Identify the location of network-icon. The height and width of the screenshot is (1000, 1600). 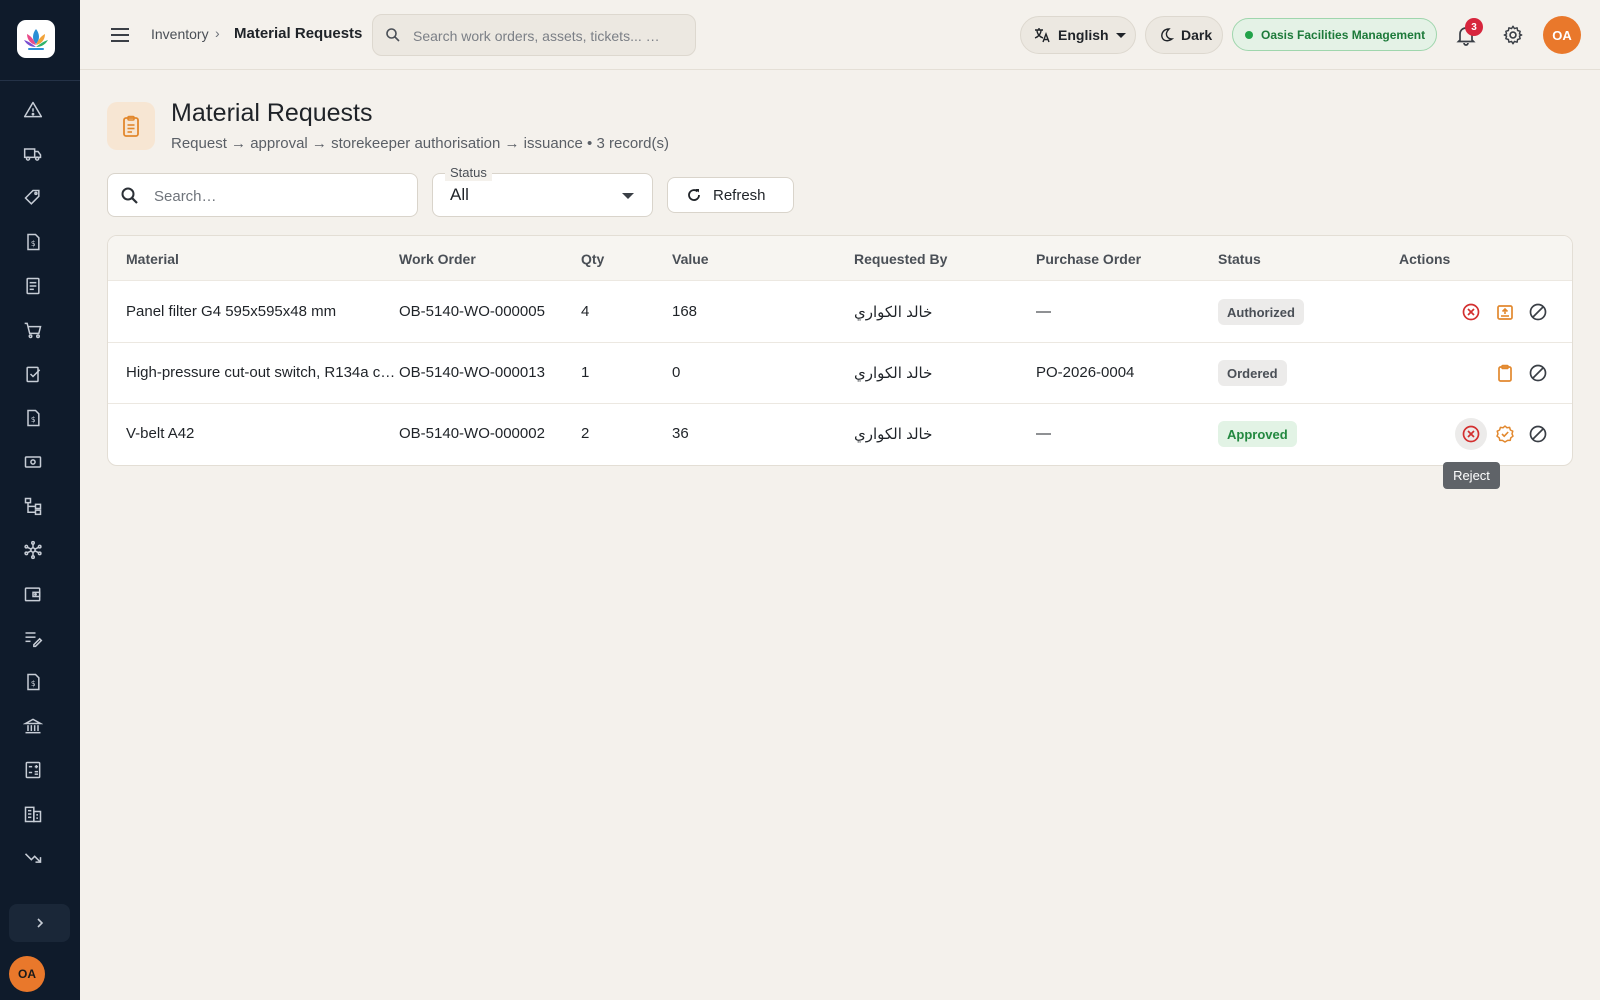
(33, 550).